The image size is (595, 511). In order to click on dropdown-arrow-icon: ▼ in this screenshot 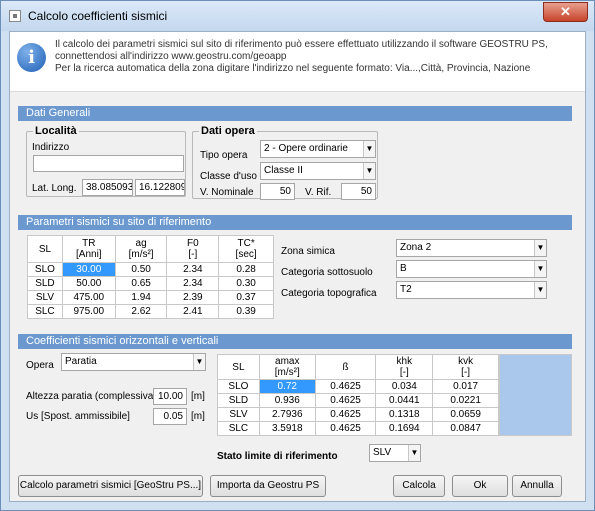, I will do `click(540, 248)`.